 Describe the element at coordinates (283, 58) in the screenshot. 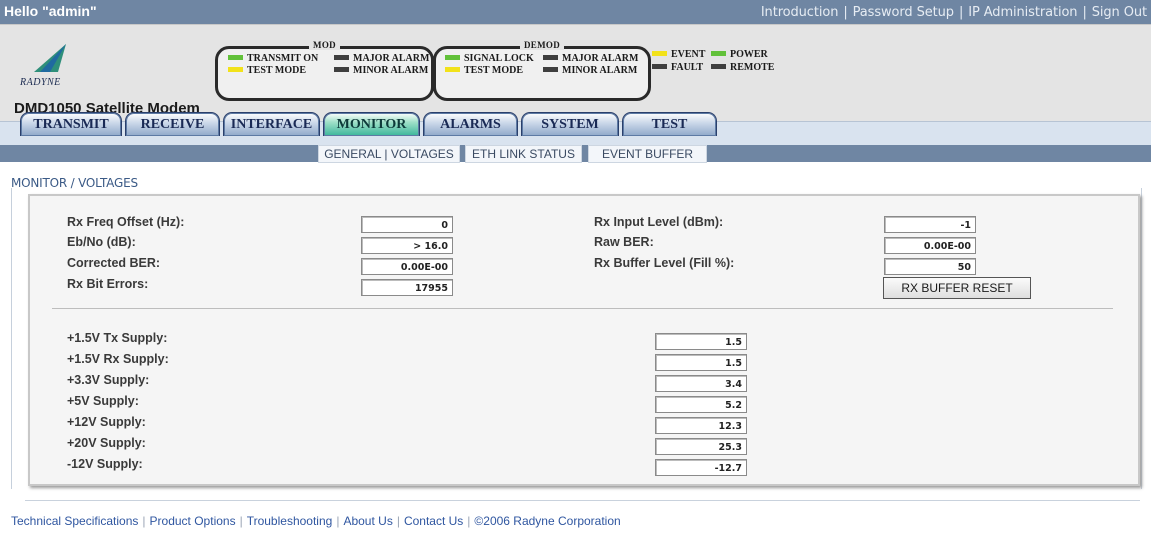

I see `led-label: TRANSMIT ON` at that location.